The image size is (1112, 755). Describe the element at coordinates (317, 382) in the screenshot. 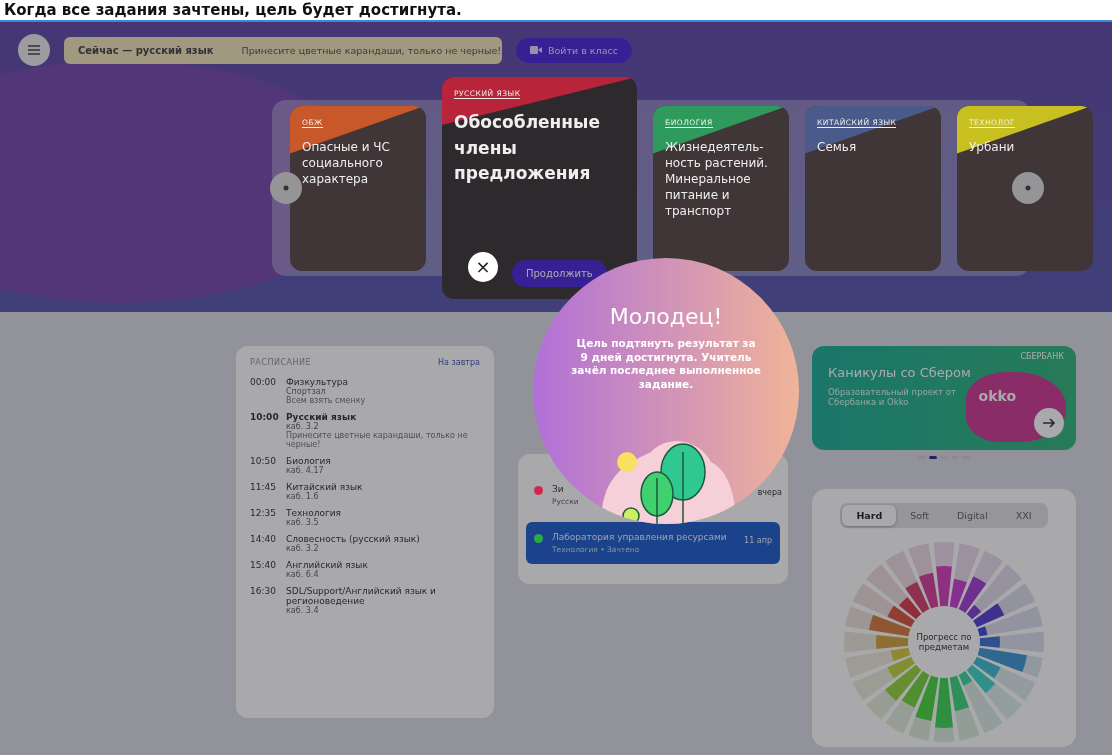

I see `lesson-subject: Физкультура` at that location.